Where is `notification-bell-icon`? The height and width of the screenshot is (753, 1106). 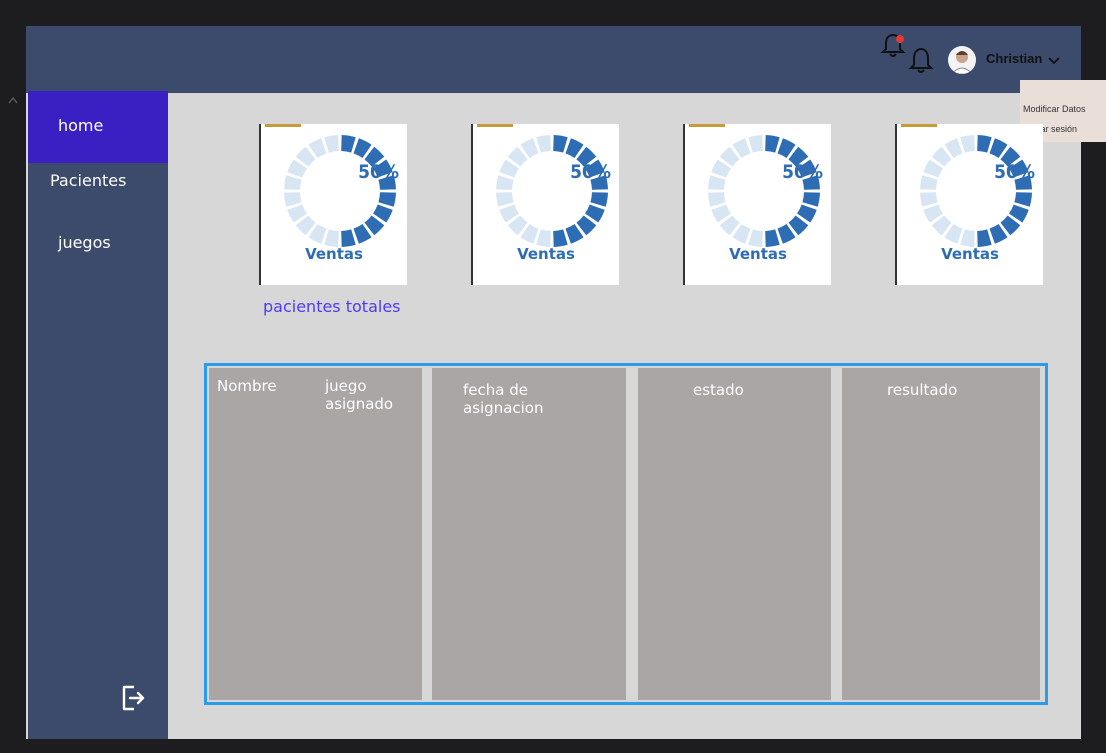 notification-bell-icon is located at coordinates (893, 46).